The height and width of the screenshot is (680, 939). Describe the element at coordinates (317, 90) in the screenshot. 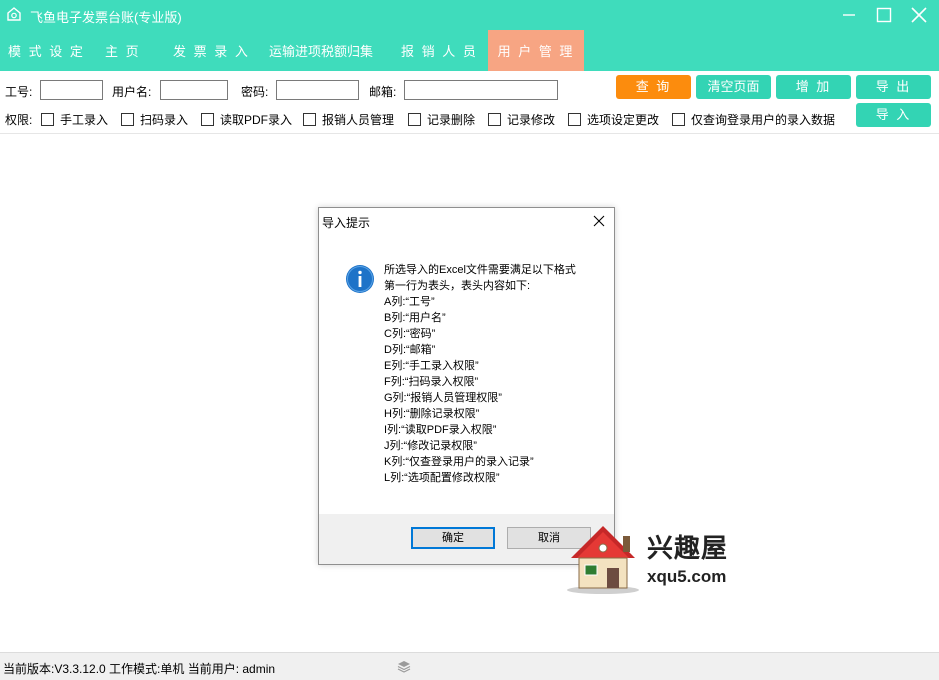

I see `password-input` at that location.